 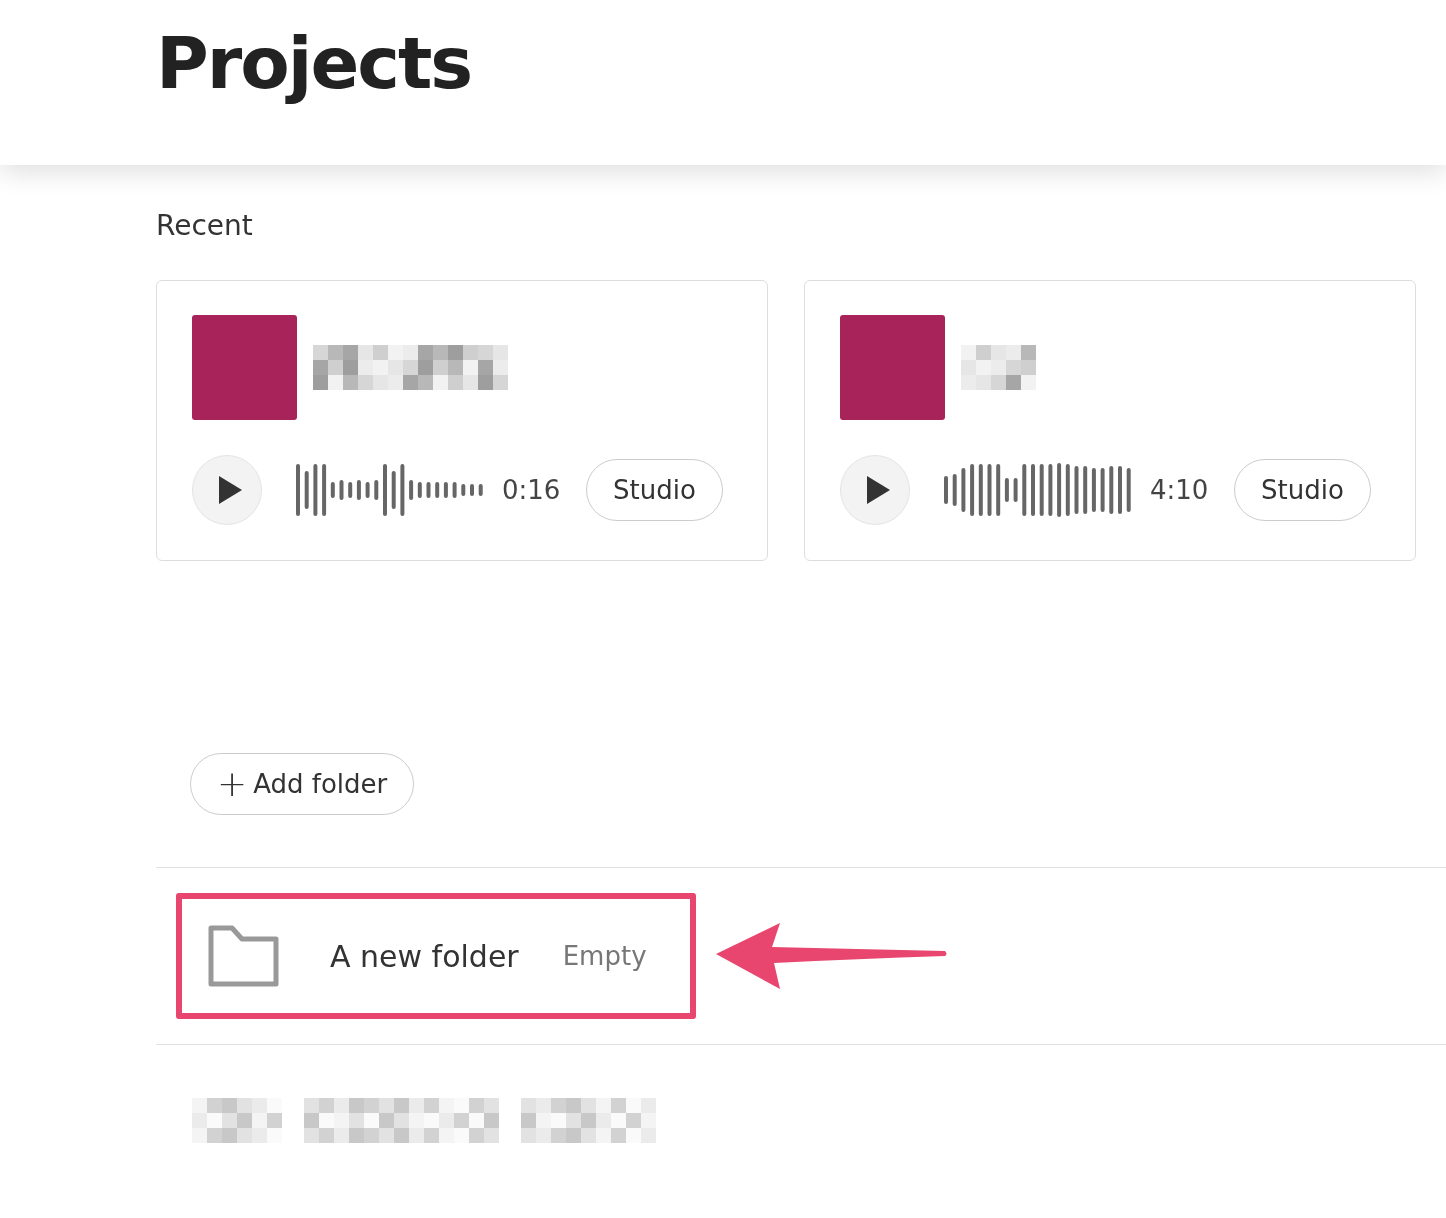 What do you see at coordinates (424, 956) in the screenshot?
I see `folder-name: A new folder` at bounding box center [424, 956].